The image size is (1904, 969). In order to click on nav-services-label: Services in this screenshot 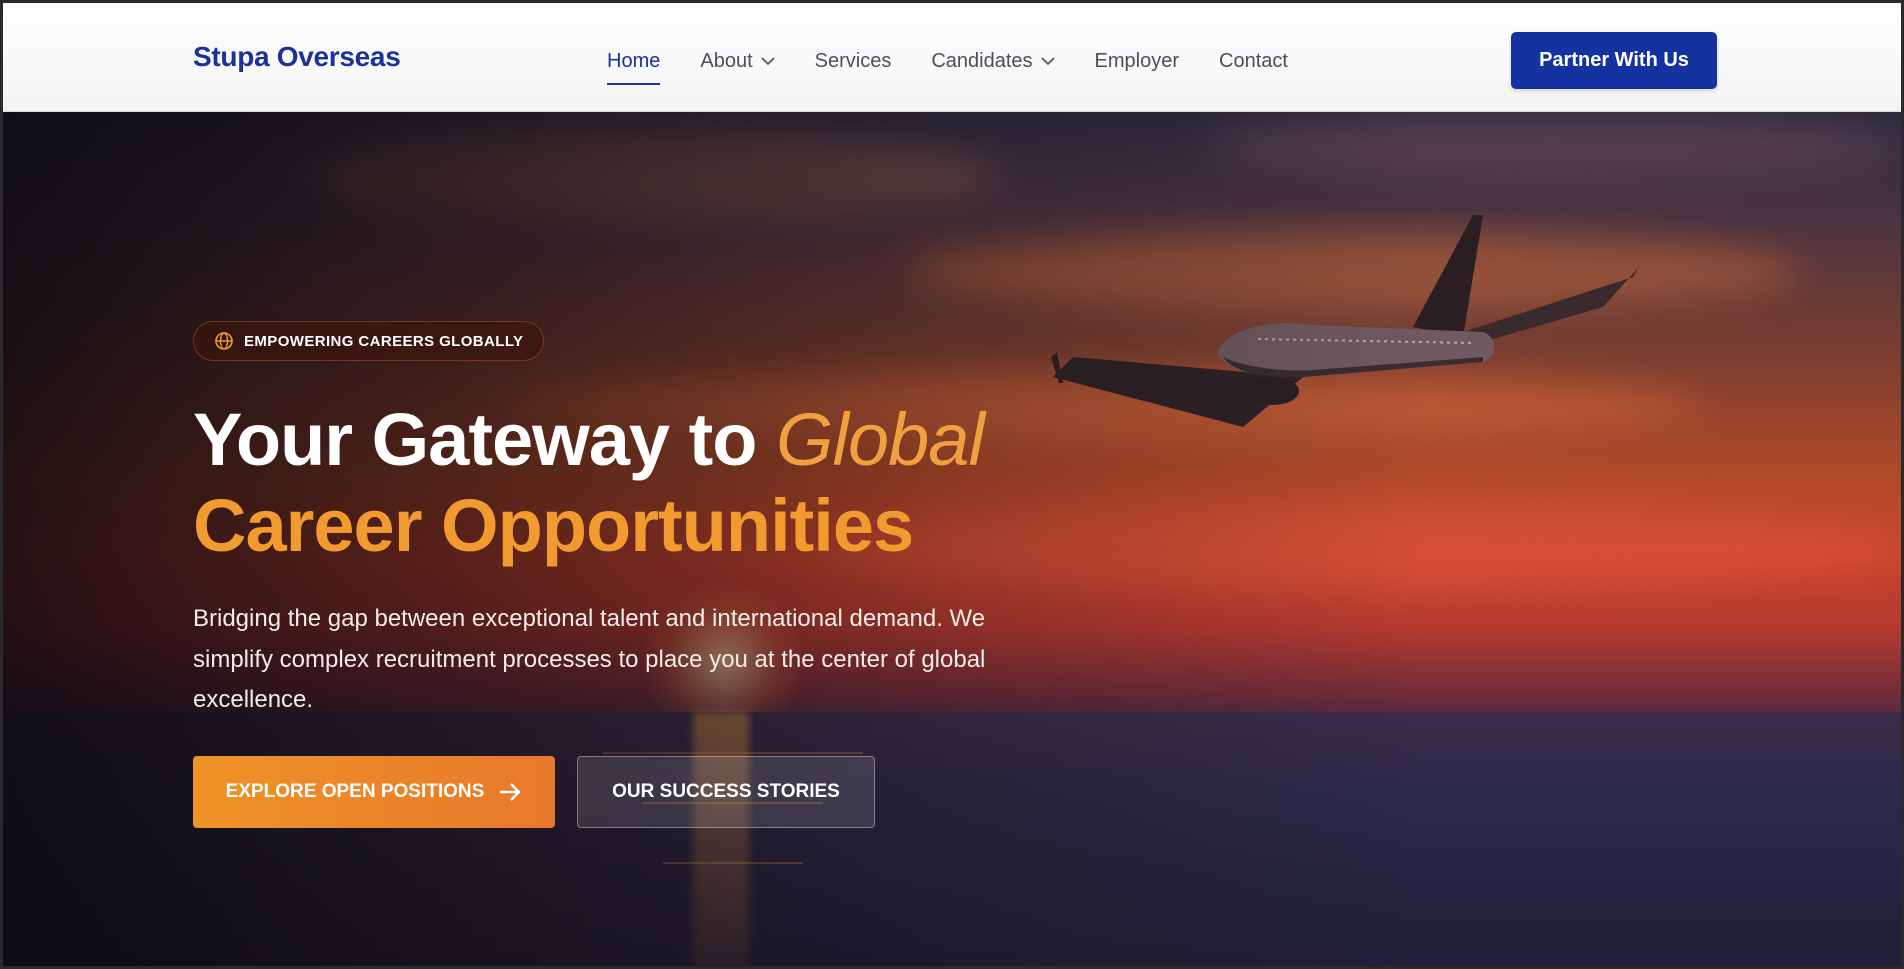, I will do `click(853, 60)`.